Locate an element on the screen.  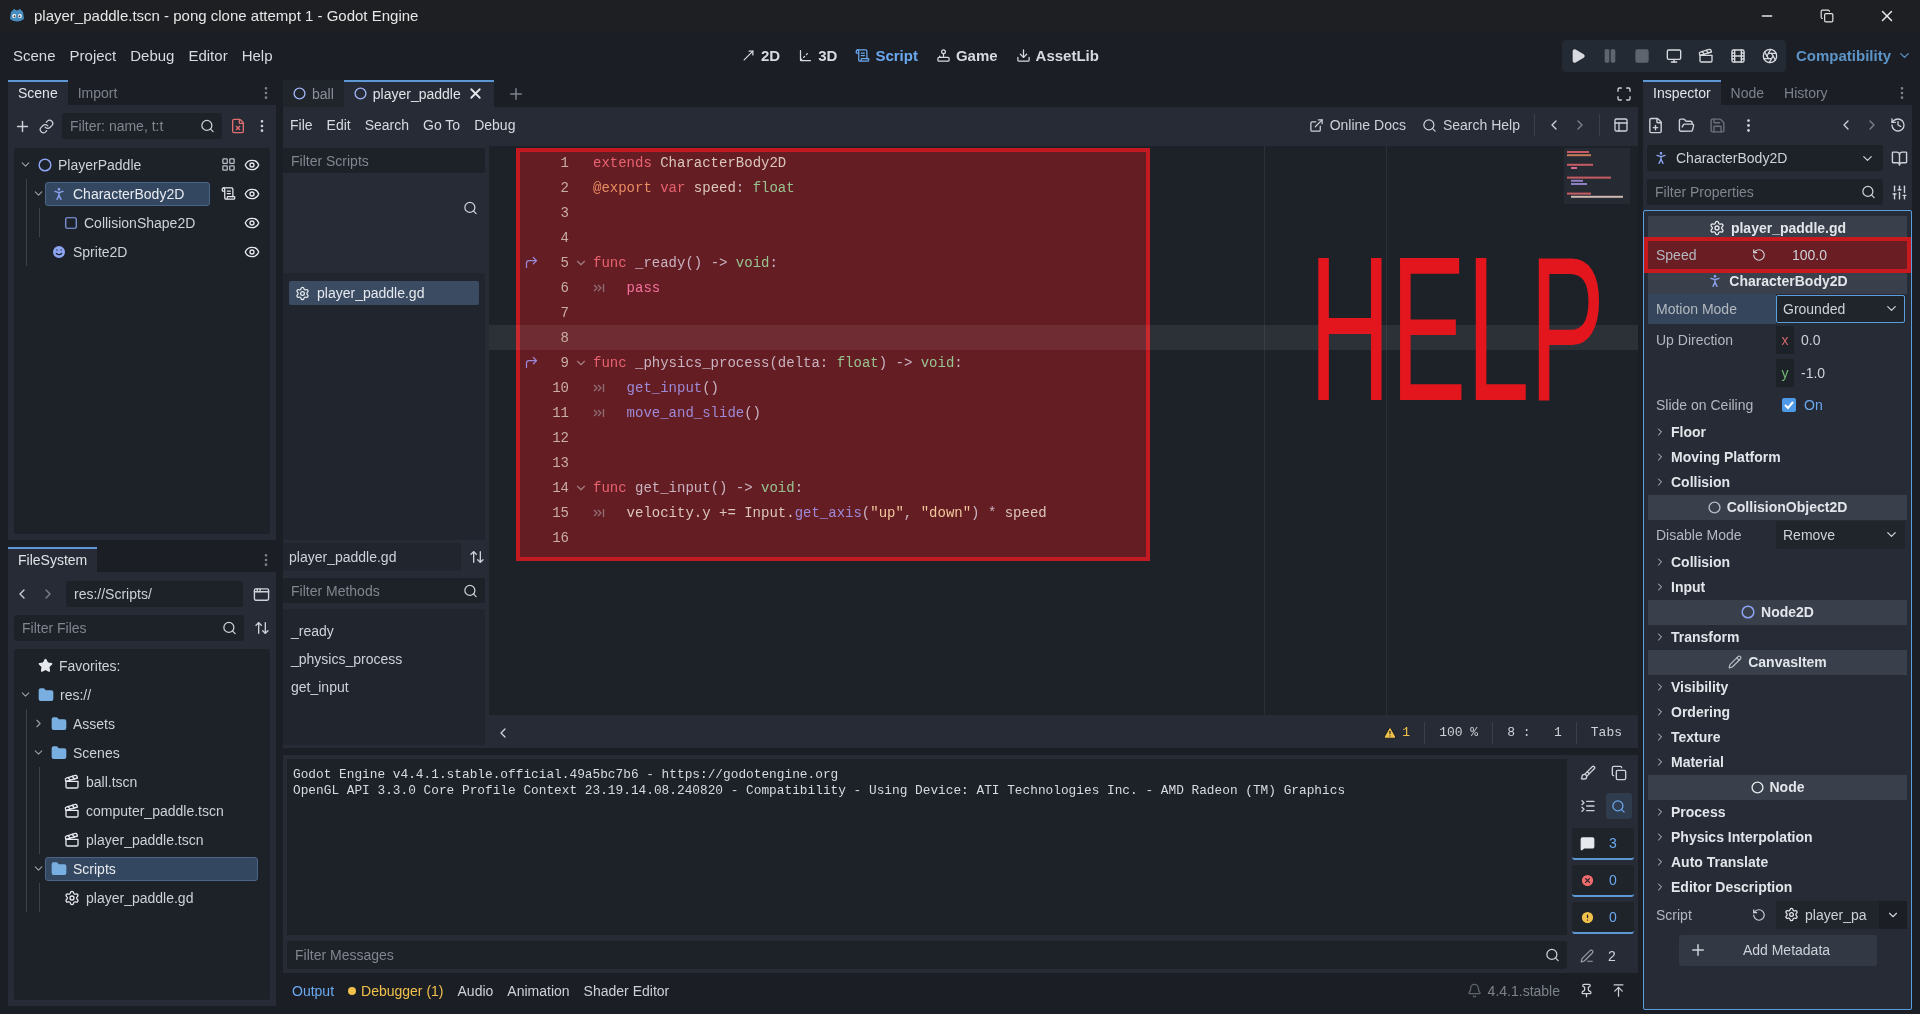
resource-picker: player_pa is located at coordinates (1841, 914).